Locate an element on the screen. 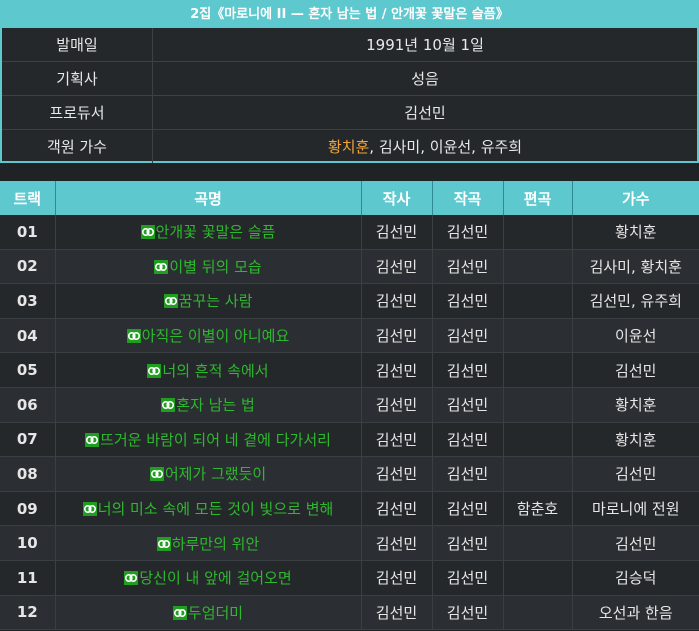 The height and width of the screenshot is (631, 699). track-title-link: 하루만의 위안 is located at coordinates (208, 543).